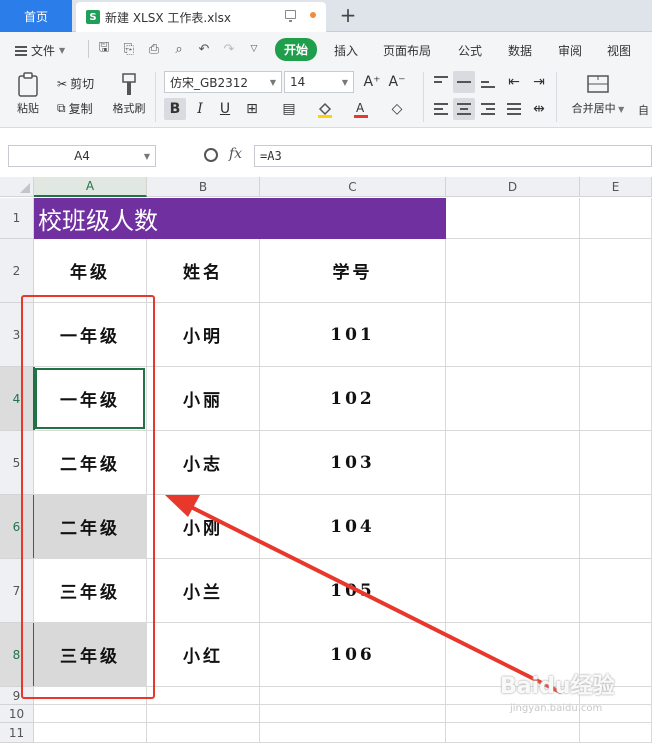 This screenshot has width=652, height=743. I want to click on copy-icon: ⧉, so click(61, 108).